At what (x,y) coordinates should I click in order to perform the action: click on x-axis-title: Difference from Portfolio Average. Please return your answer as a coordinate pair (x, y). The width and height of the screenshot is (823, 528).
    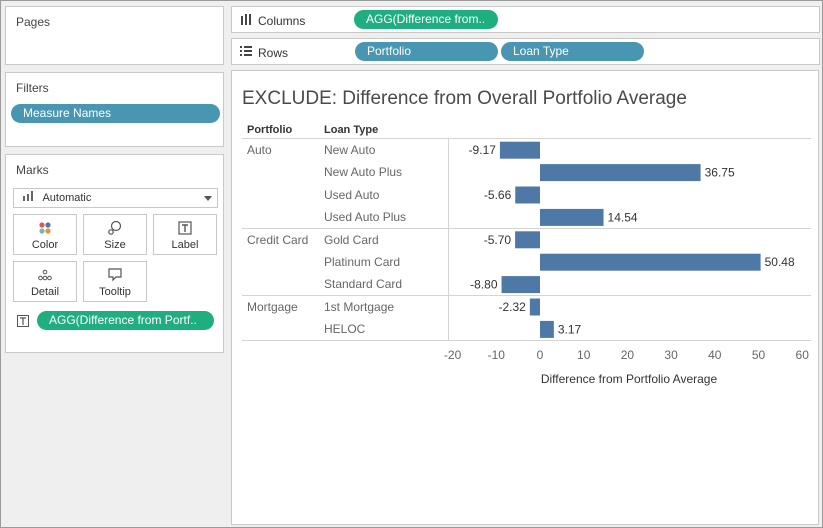
    Looking at the image, I should click on (629, 379).